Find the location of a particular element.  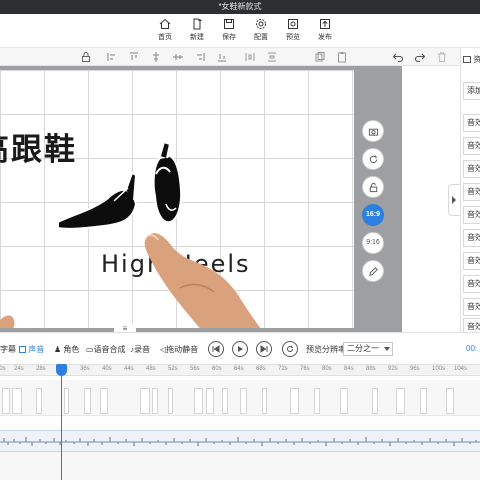

screenshot-button is located at coordinates (373, 131).